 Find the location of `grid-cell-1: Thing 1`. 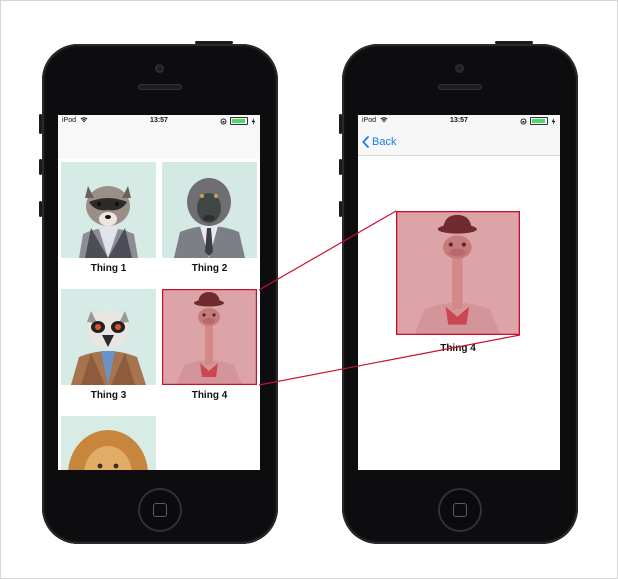

grid-cell-1: Thing 1 is located at coordinates (108, 218).